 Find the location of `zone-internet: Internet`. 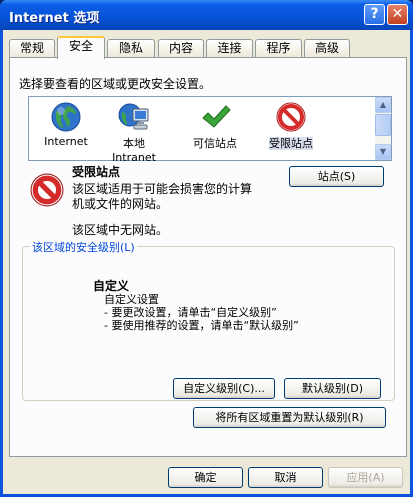

zone-internet: Internet is located at coordinates (66, 124).